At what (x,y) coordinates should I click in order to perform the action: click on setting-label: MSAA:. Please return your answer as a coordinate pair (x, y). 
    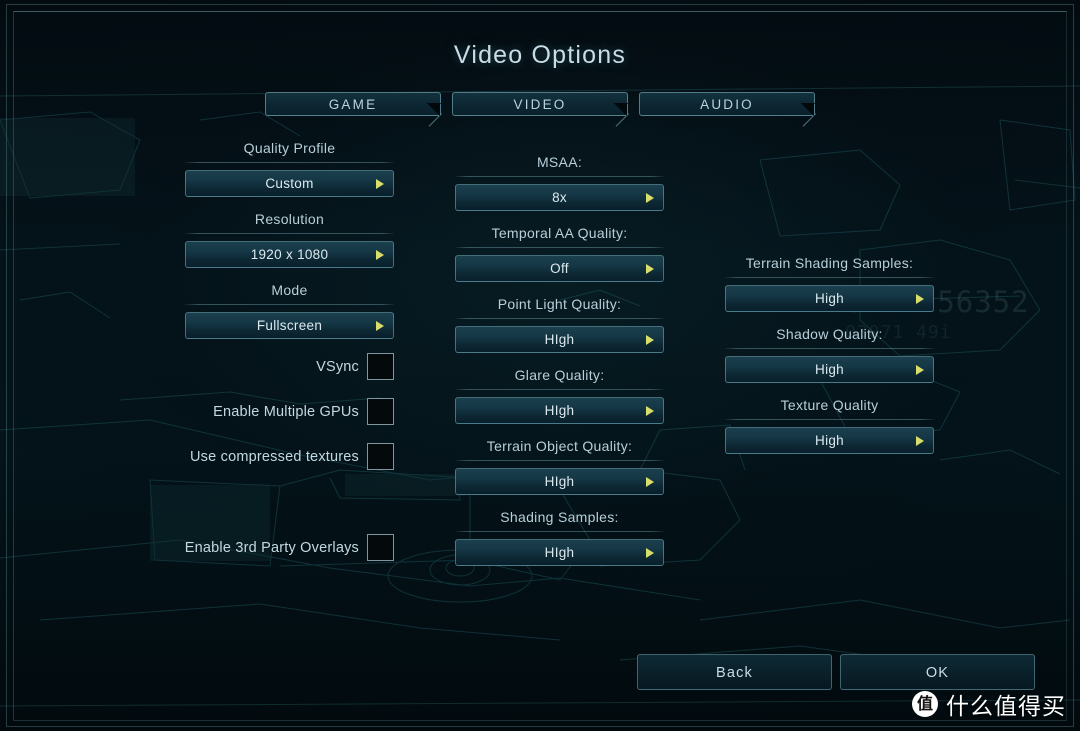
    Looking at the image, I should click on (559, 162).